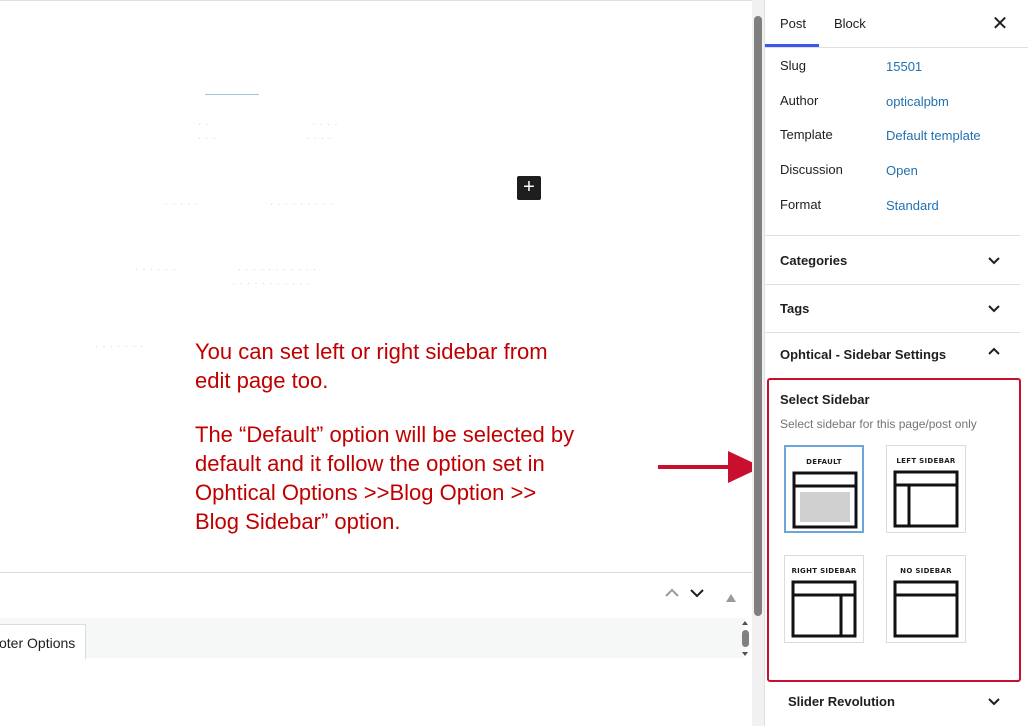 The image size is (1028, 726). I want to click on select-sidebar-help: Select sidebar for this page/post only, so click(878, 424).